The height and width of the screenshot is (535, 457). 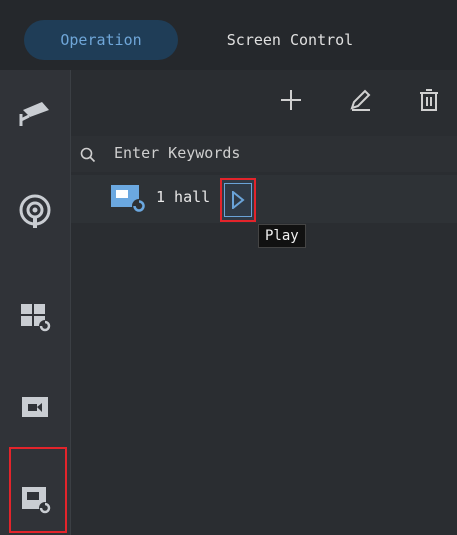 I want to click on multiscreen-refresh-icon, so click(x=35, y=316).